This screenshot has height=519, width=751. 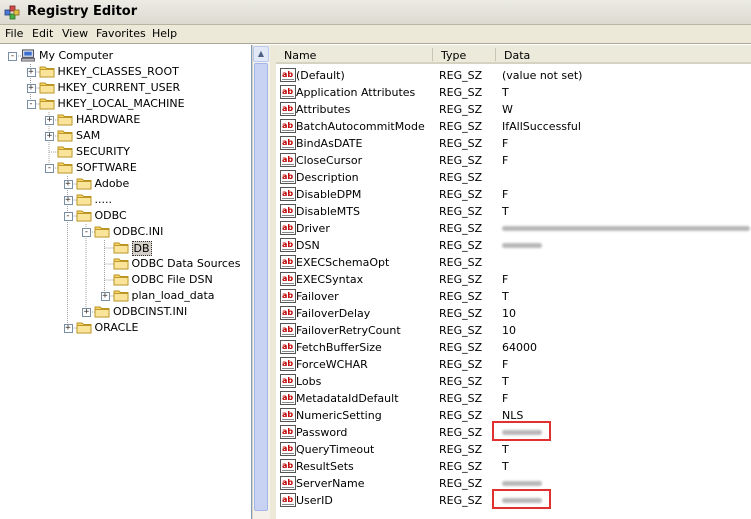 I want to click on tree-node: SECURITY, so click(x=125, y=152).